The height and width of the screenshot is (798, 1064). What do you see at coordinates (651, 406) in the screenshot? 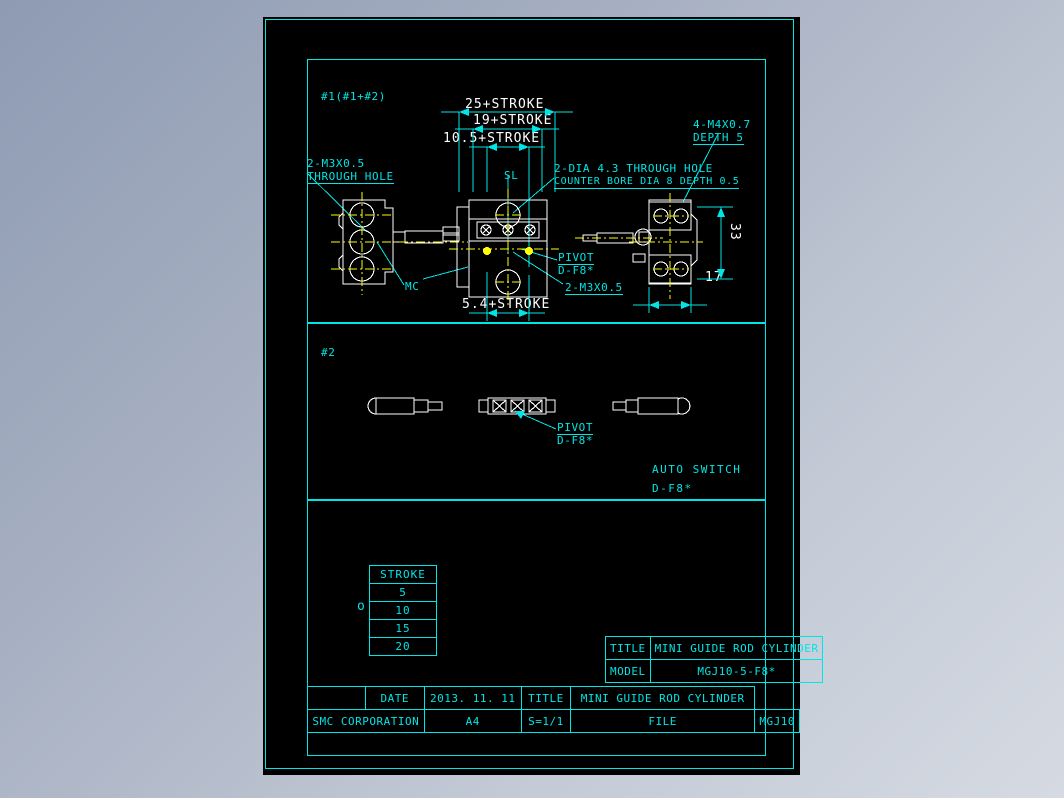
I see `panel2-right-cylinder` at bounding box center [651, 406].